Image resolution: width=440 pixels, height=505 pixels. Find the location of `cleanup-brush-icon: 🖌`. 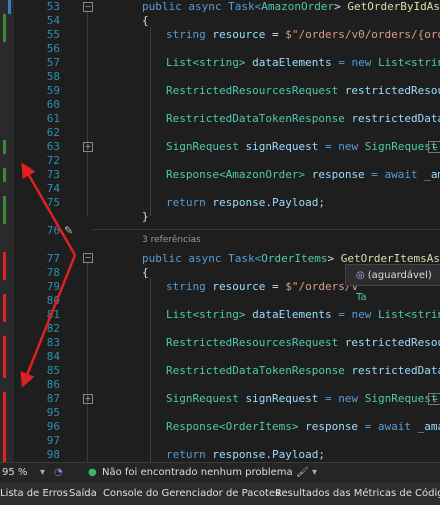

cleanup-brush-icon: 🖌 is located at coordinates (302, 472).